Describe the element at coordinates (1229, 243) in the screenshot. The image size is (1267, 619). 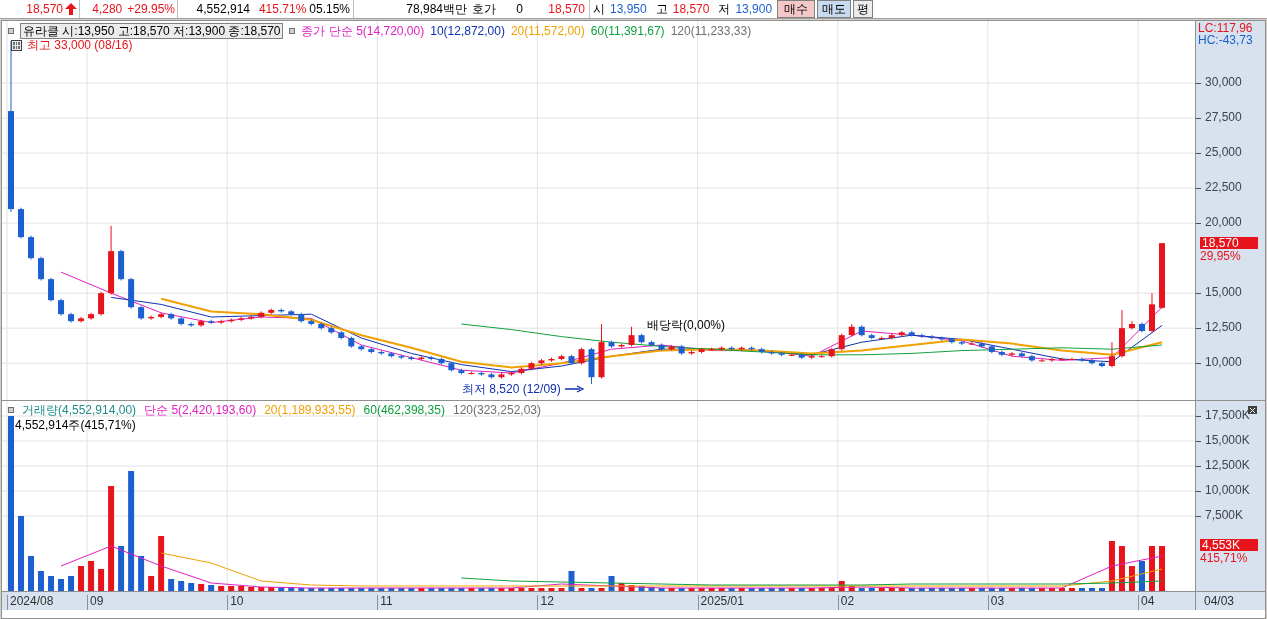
I see `price-tag: 18,570` at that location.